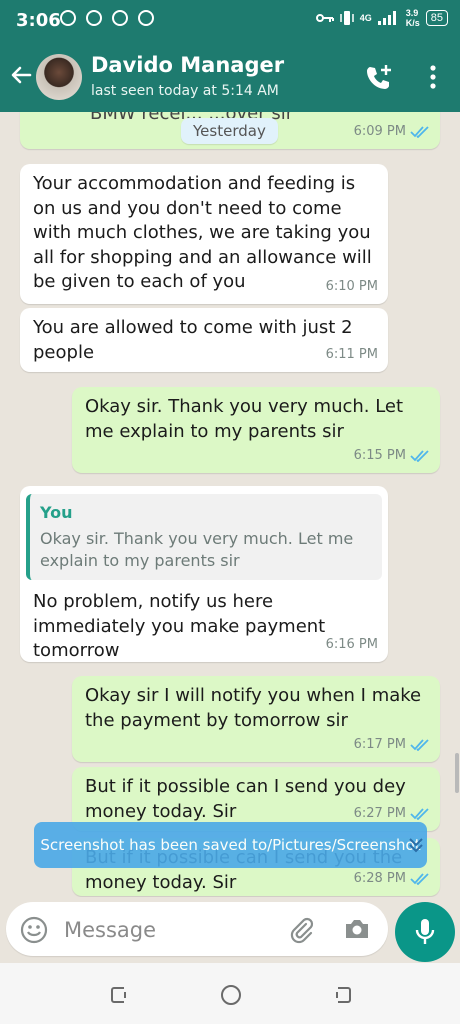 Image resolution: width=460 pixels, height=1024 pixels. I want to click on add-call-icon, so click(379, 78).